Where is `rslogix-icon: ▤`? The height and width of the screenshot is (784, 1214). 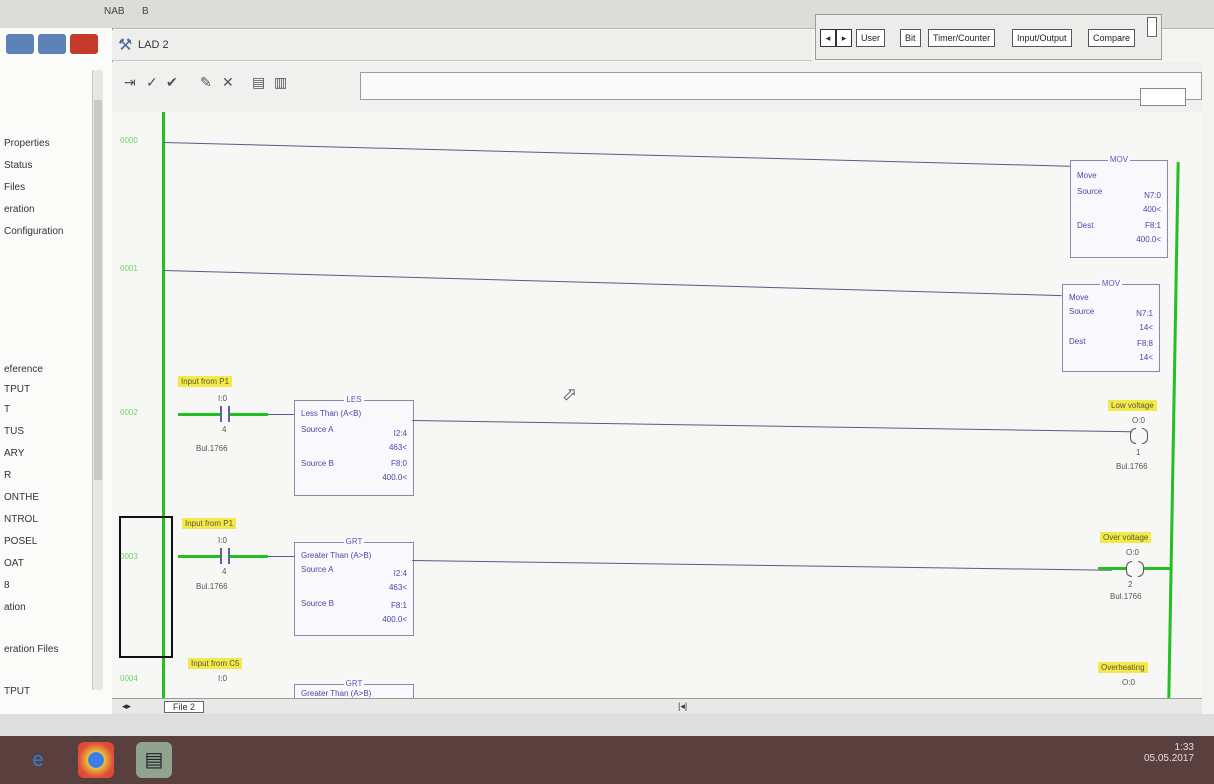 rslogix-icon: ▤ is located at coordinates (154, 760).